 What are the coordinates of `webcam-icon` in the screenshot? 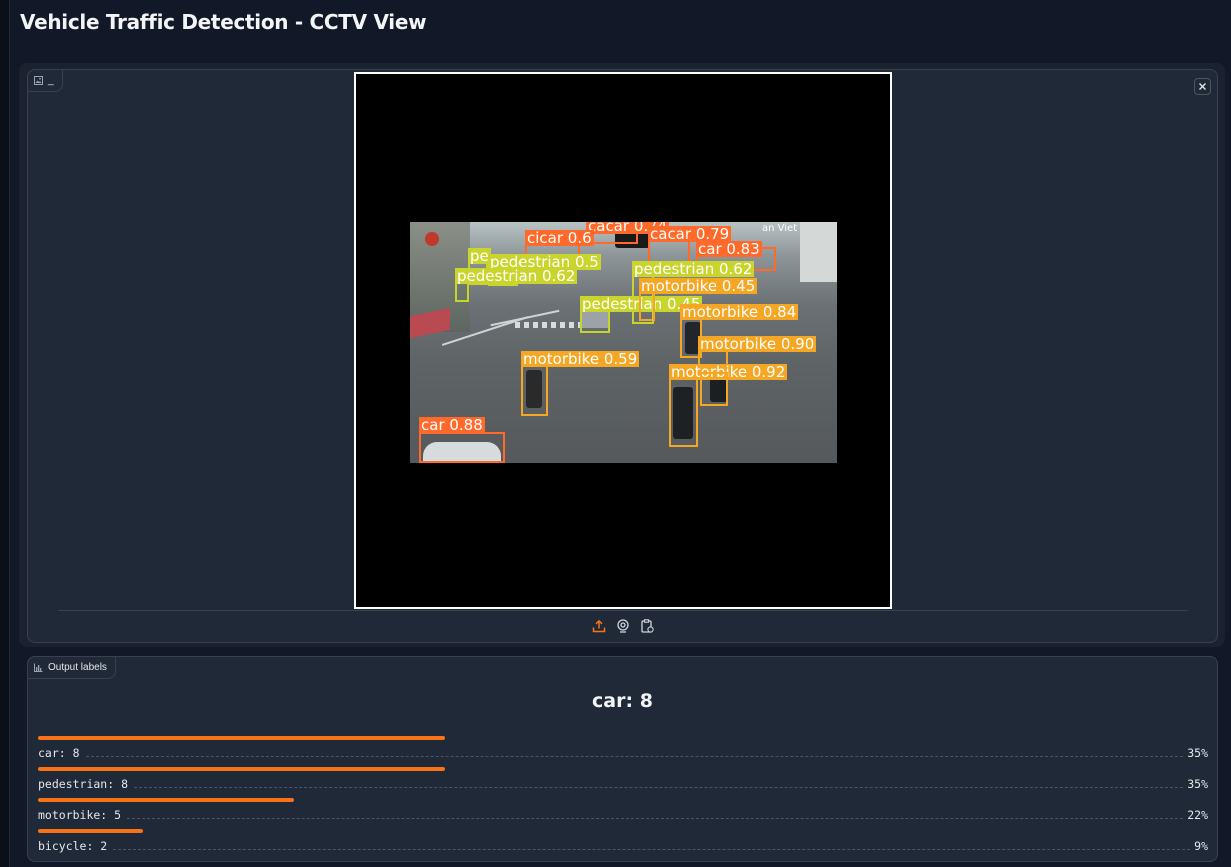 It's located at (623, 626).